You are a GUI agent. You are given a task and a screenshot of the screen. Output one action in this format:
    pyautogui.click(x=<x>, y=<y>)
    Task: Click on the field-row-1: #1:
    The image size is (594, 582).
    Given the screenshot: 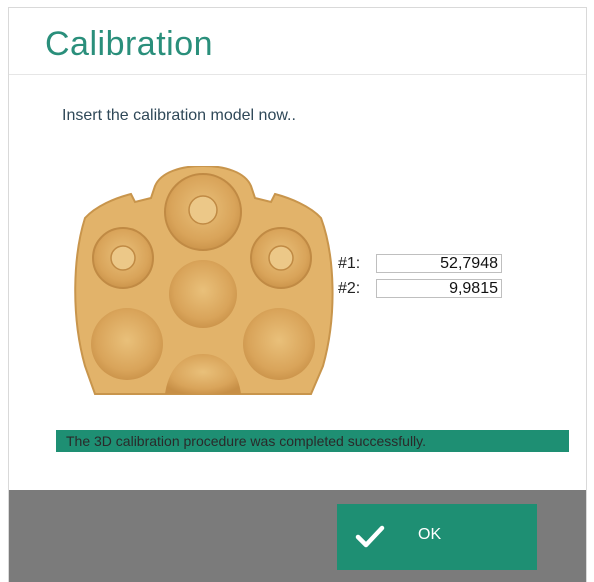 What is the action you would take?
    pyautogui.click(x=420, y=263)
    